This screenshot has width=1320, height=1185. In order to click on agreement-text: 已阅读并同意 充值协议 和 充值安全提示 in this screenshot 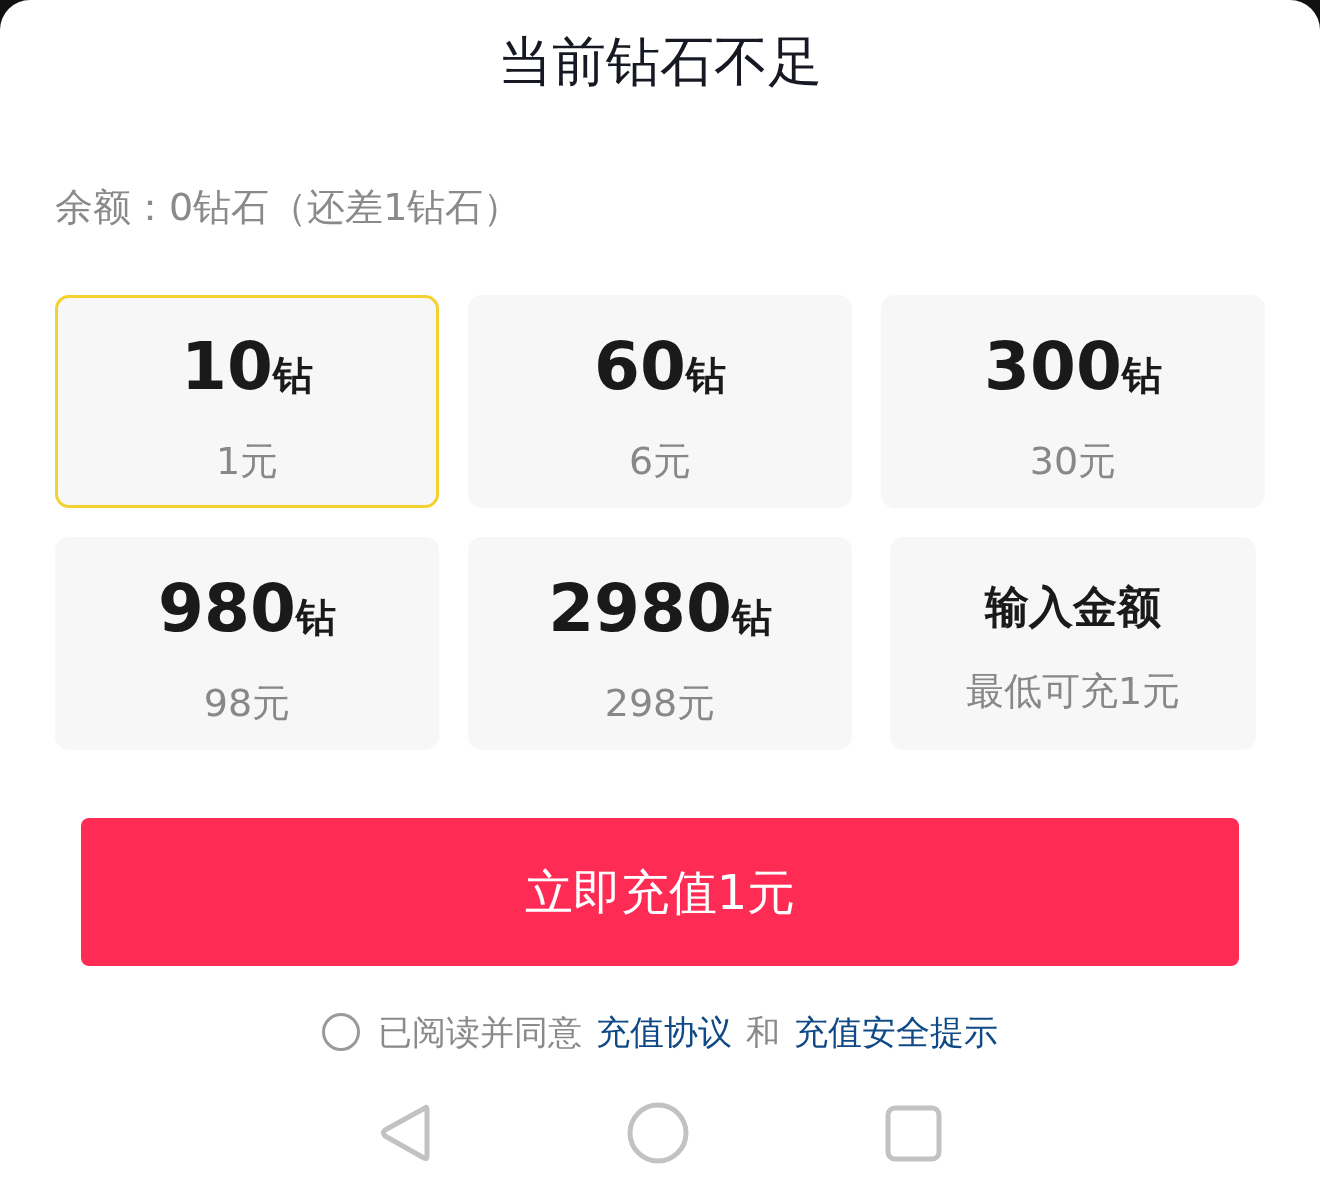, I will do `click(688, 1032)`.